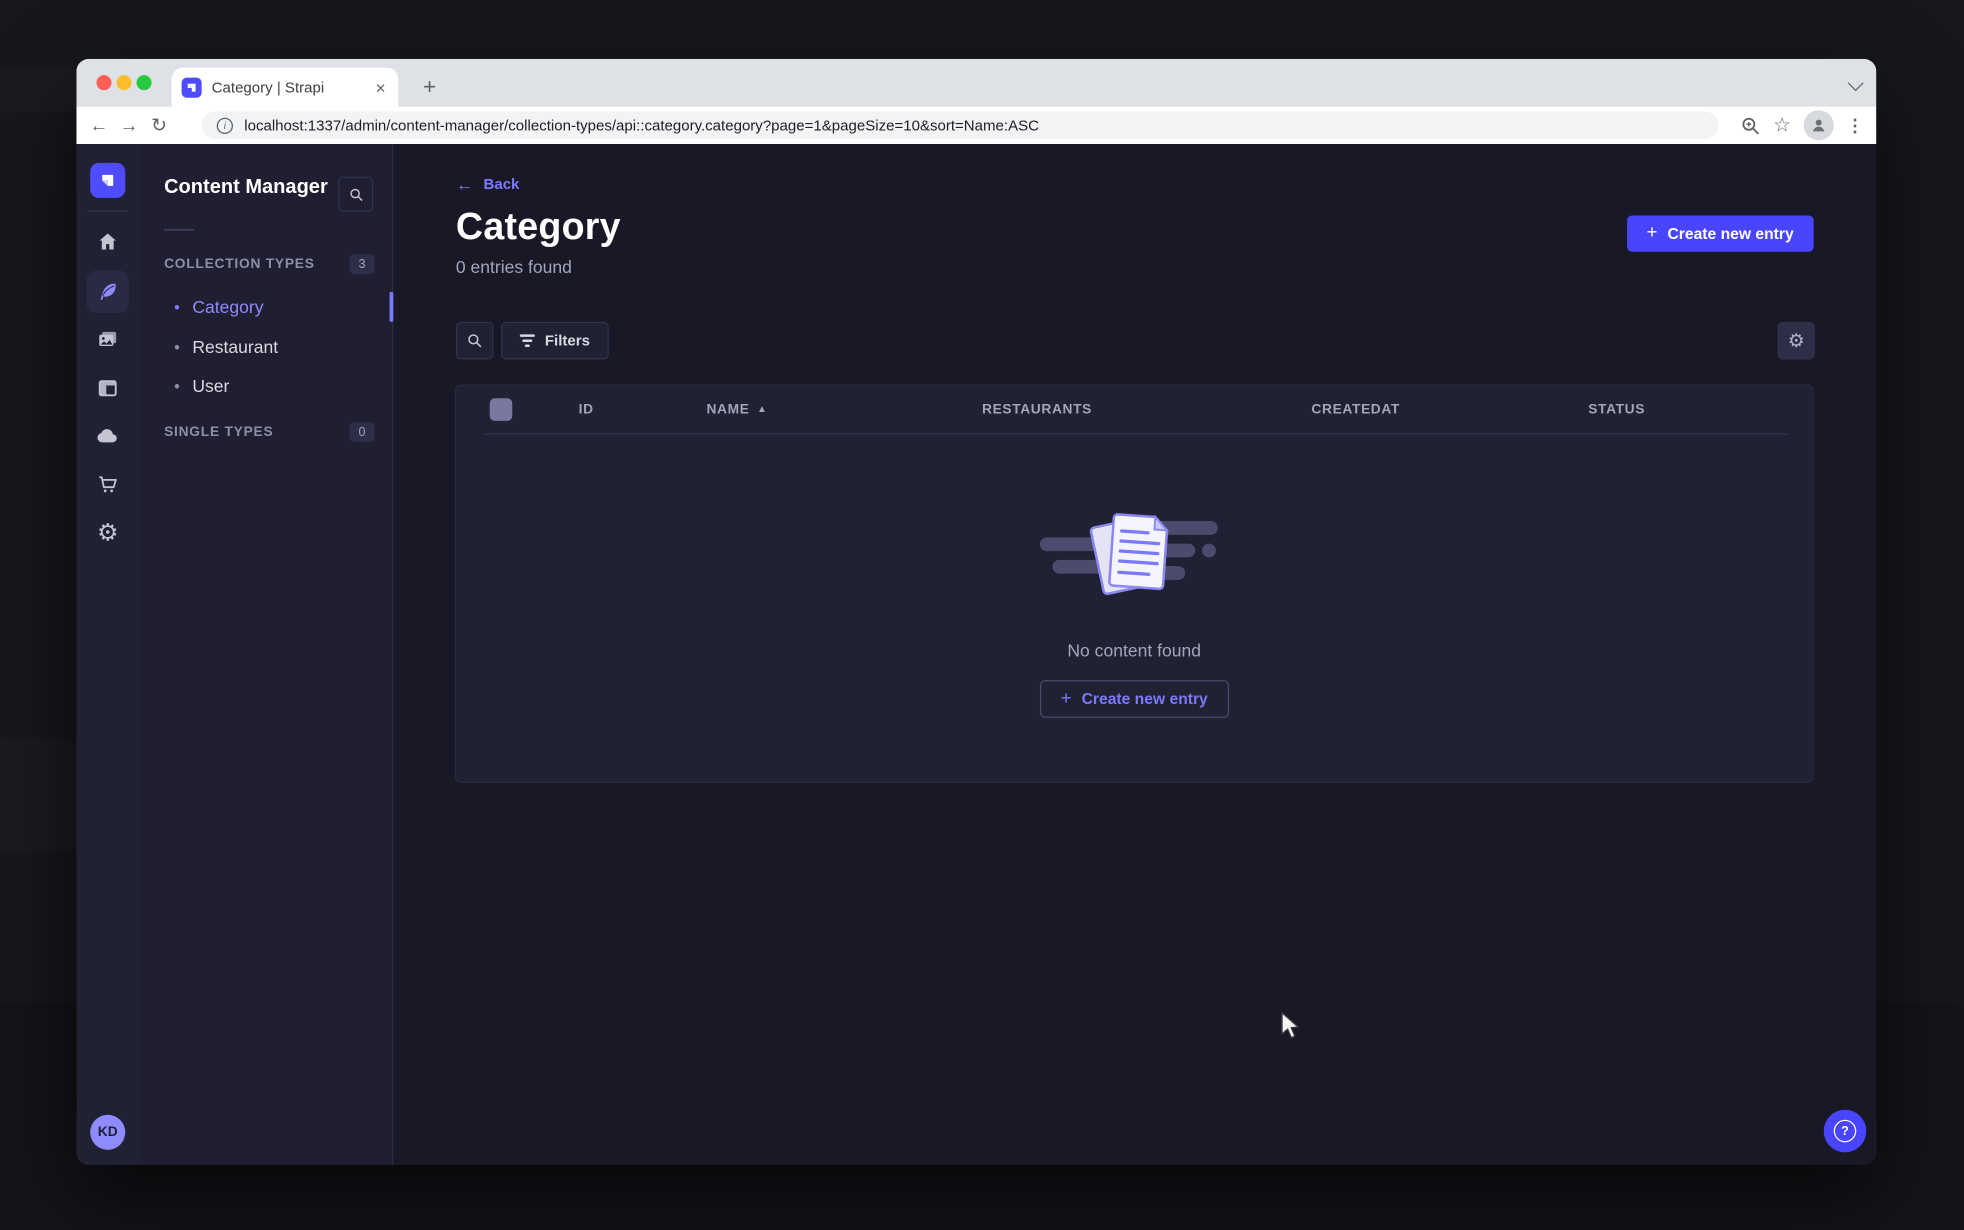 The width and height of the screenshot is (1964, 1230). Describe the element at coordinates (362, 432) in the screenshot. I see `single-types-badge: 0` at that location.